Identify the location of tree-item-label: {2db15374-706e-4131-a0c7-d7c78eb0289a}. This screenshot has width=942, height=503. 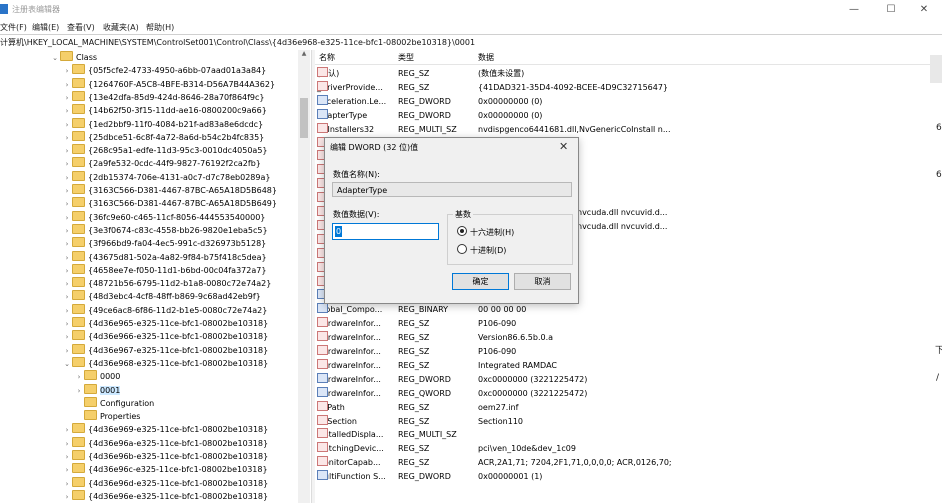
(179, 177).